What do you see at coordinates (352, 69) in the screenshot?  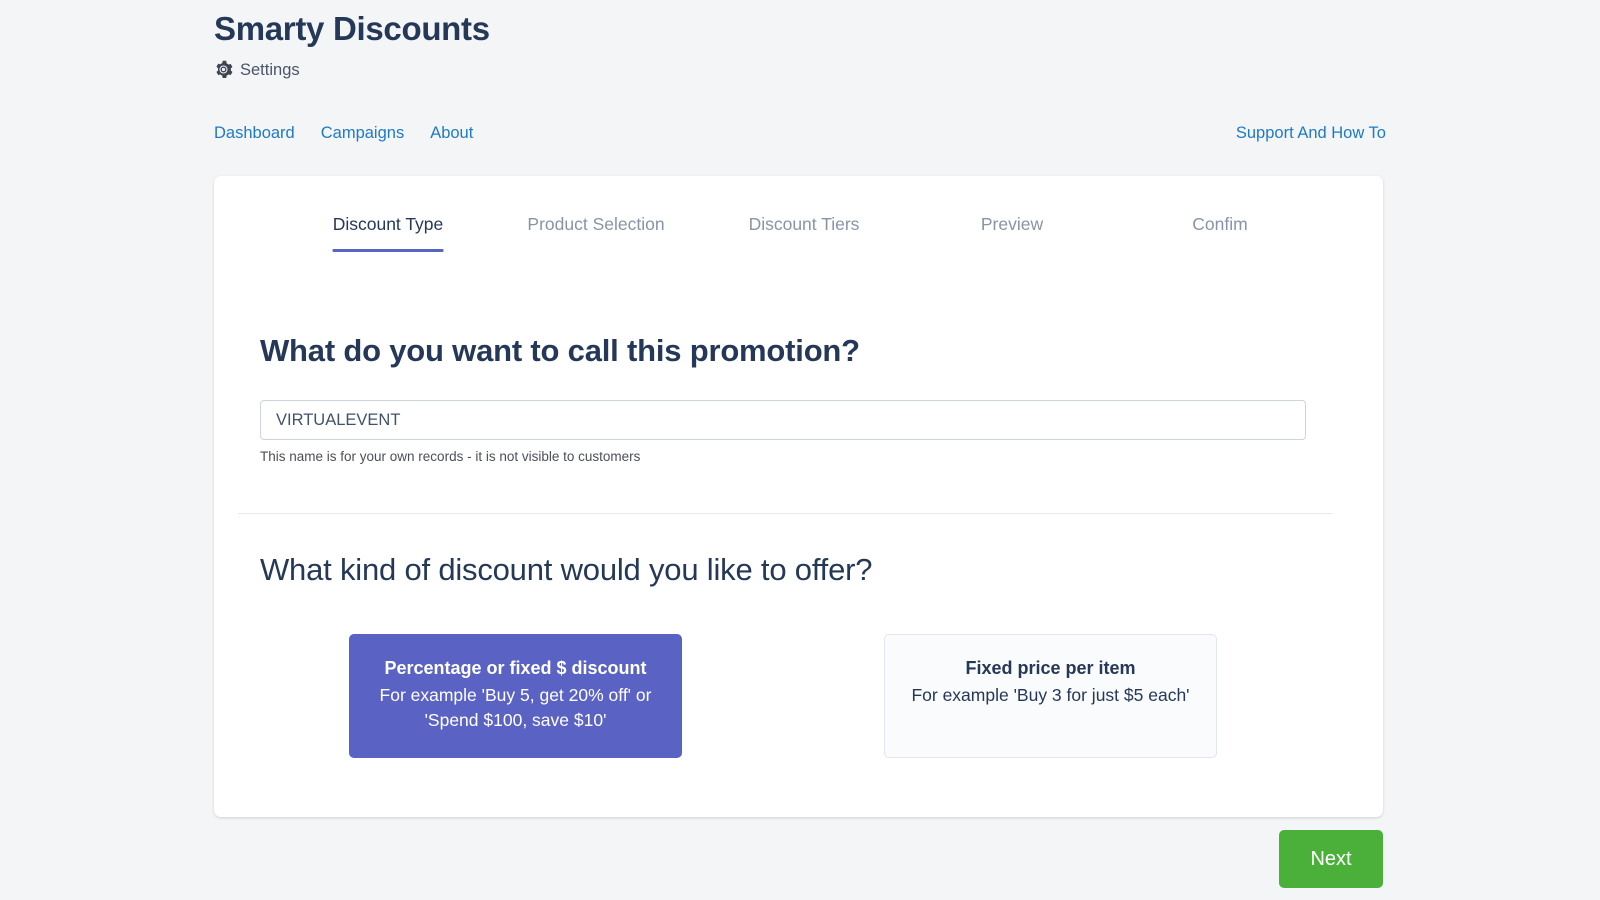 I see `settings-link: Settings` at bounding box center [352, 69].